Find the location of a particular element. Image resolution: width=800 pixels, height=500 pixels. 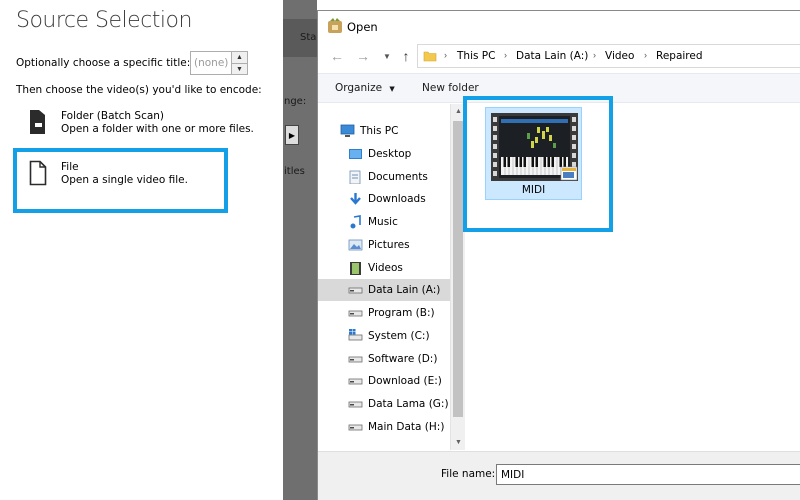

title-select-value: (none) is located at coordinates (211, 63).